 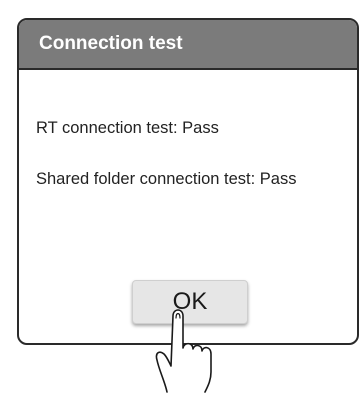 What do you see at coordinates (127, 128) in the screenshot?
I see `rt-connection-result: RT connection test: Pass` at bounding box center [127, 128].